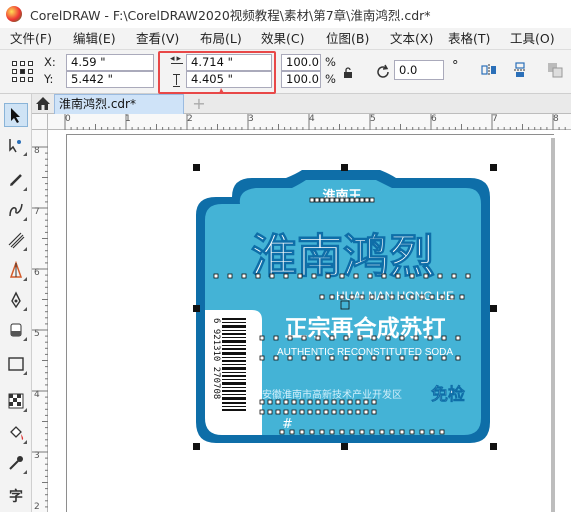 This screenshot has height=512, width=571. I want to click on fill-tool-icon, so click(16, 433).